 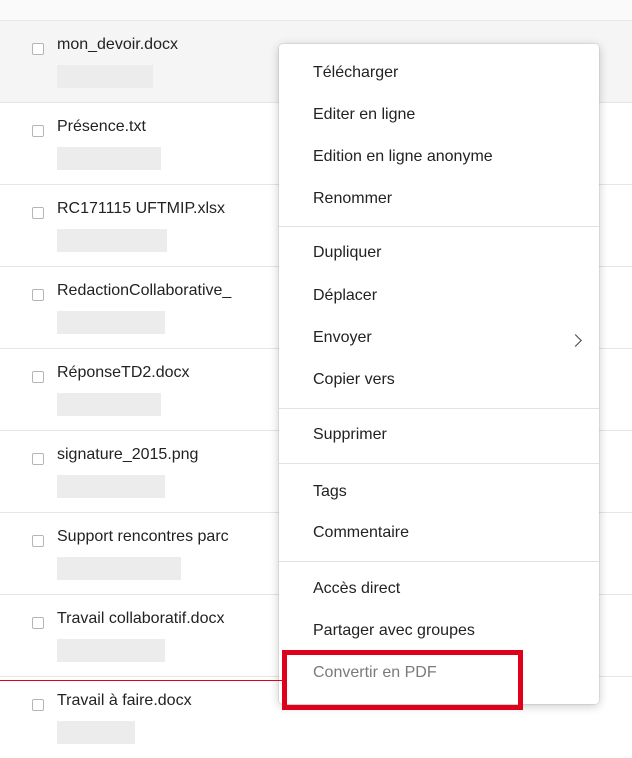 What do you see at coordinates (342, 338) in the screenshot?
I see `menu-item-send: Envoyer` at bounding box center [342, 338].